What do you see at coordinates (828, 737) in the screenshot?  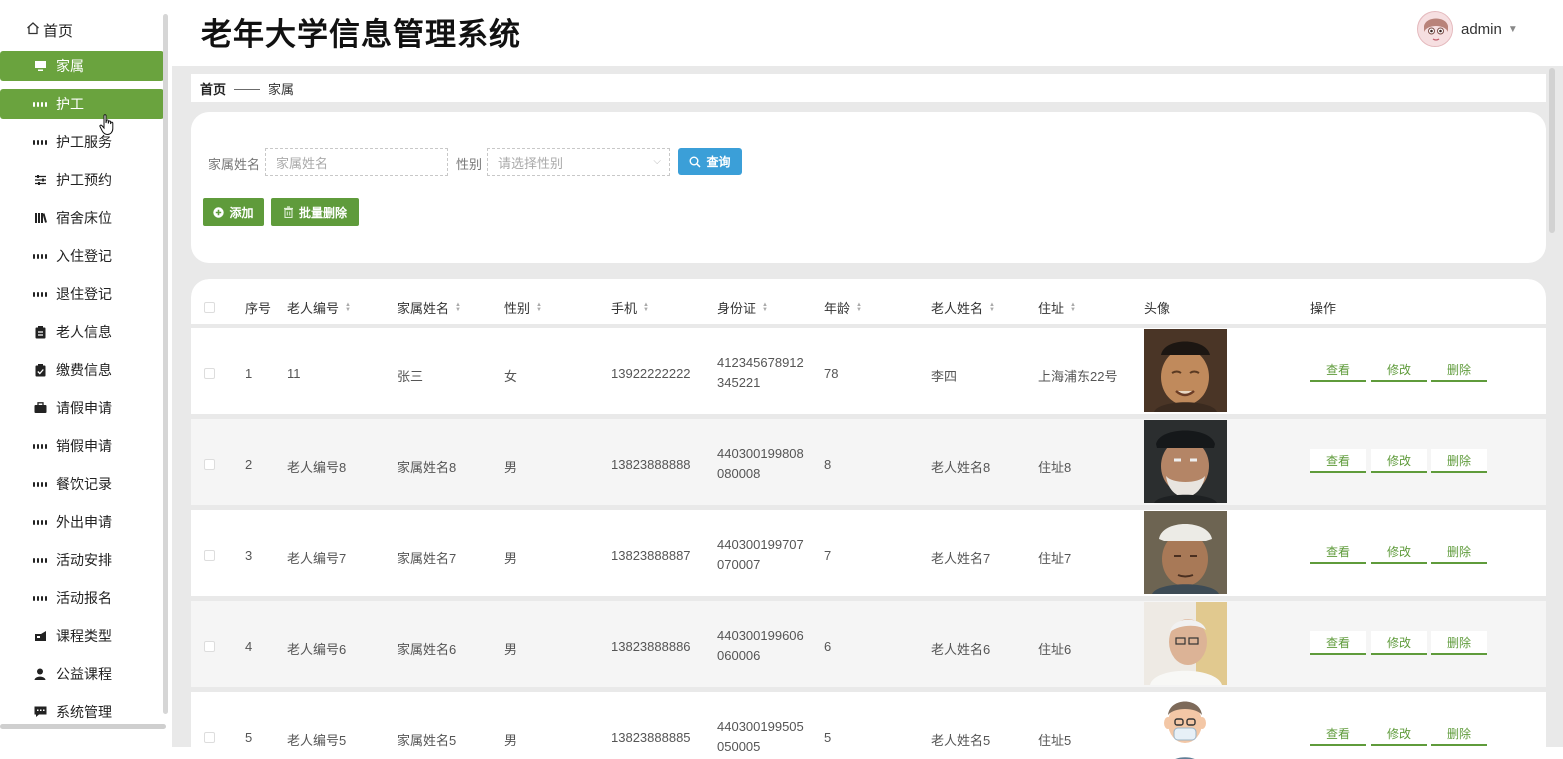 I see `cell-age: 5` at bounding box center [828, 737].